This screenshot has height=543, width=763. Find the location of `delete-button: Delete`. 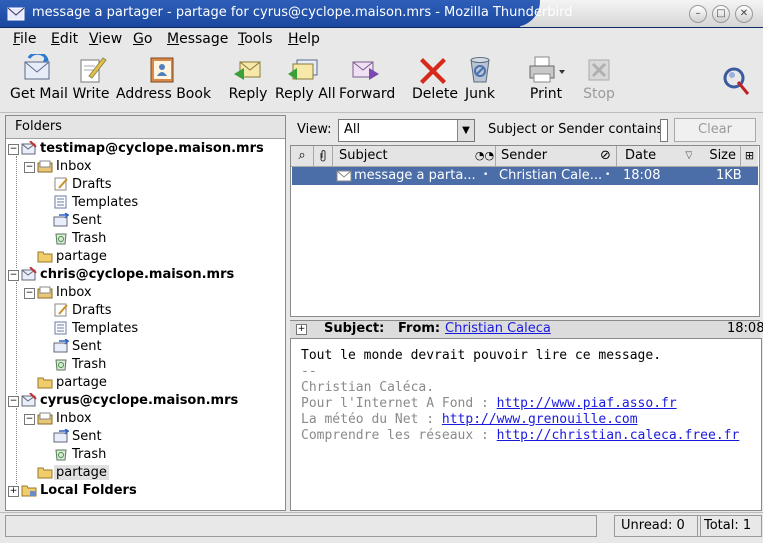

delete-button: Delete is located at coordinates (435, 78).